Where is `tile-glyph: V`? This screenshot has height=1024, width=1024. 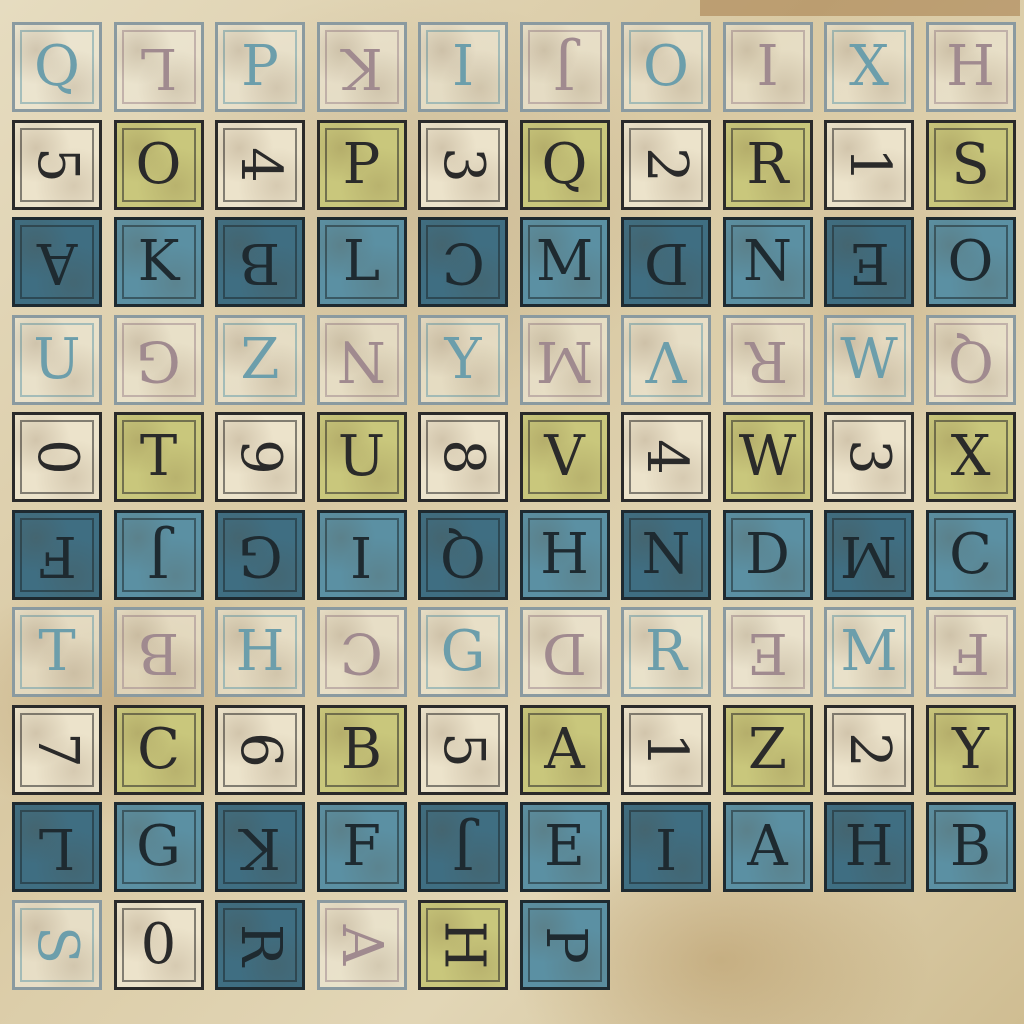
tile-glyph: V is located at coordinates (666, 360).